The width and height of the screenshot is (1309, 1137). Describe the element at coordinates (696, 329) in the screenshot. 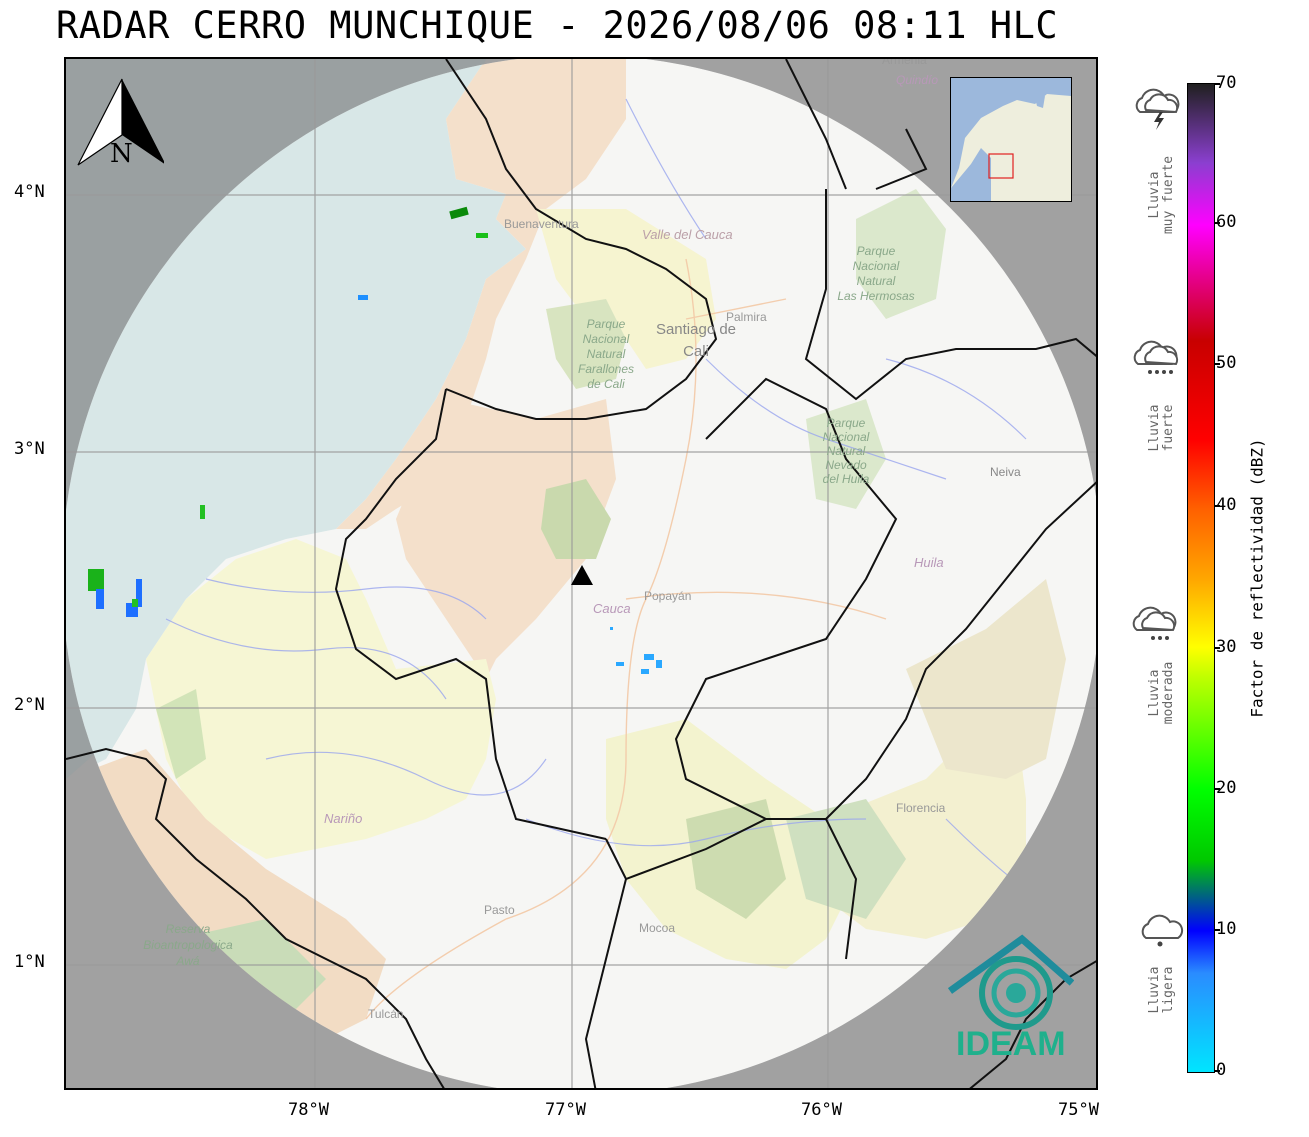

I see `label-cali-line1: Santiago de` at that location.